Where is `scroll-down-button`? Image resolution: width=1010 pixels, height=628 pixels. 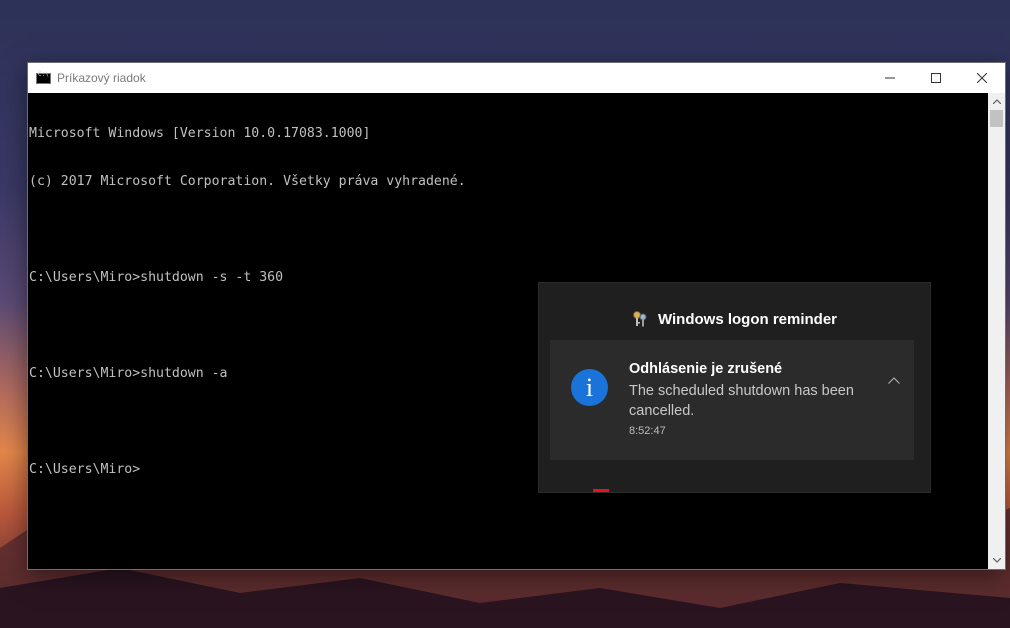 scroll-down-button is located at coordinates (996, 560).